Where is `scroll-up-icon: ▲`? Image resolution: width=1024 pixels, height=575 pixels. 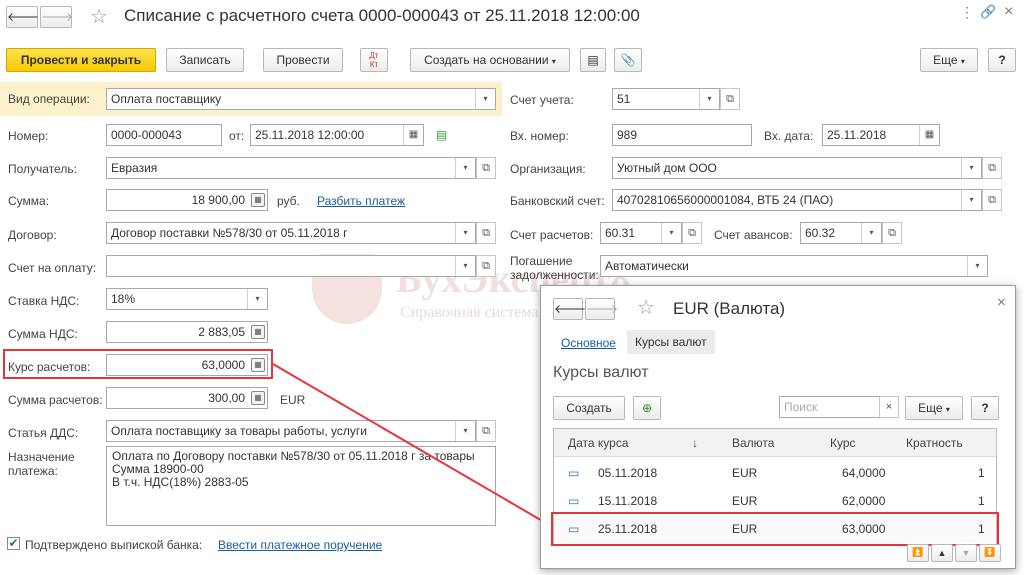 scroll-up-icon: ▲ is located at coordinates (942, 553).